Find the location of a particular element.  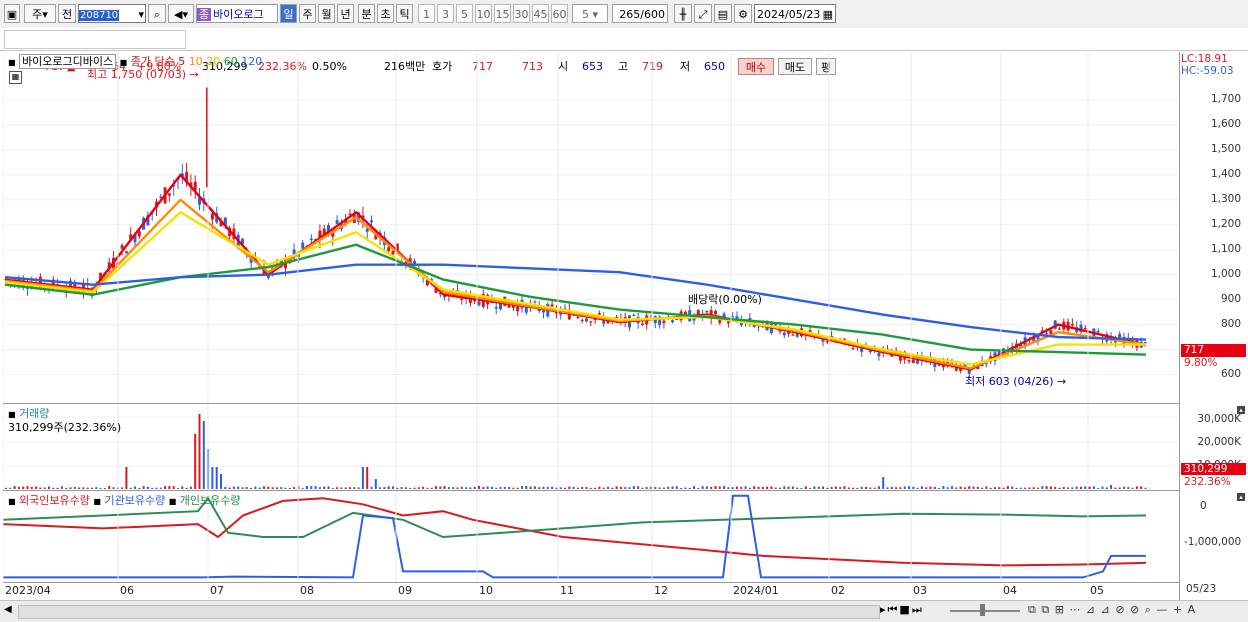

candle-icon: ╫ is located at coordinates (683, 13).